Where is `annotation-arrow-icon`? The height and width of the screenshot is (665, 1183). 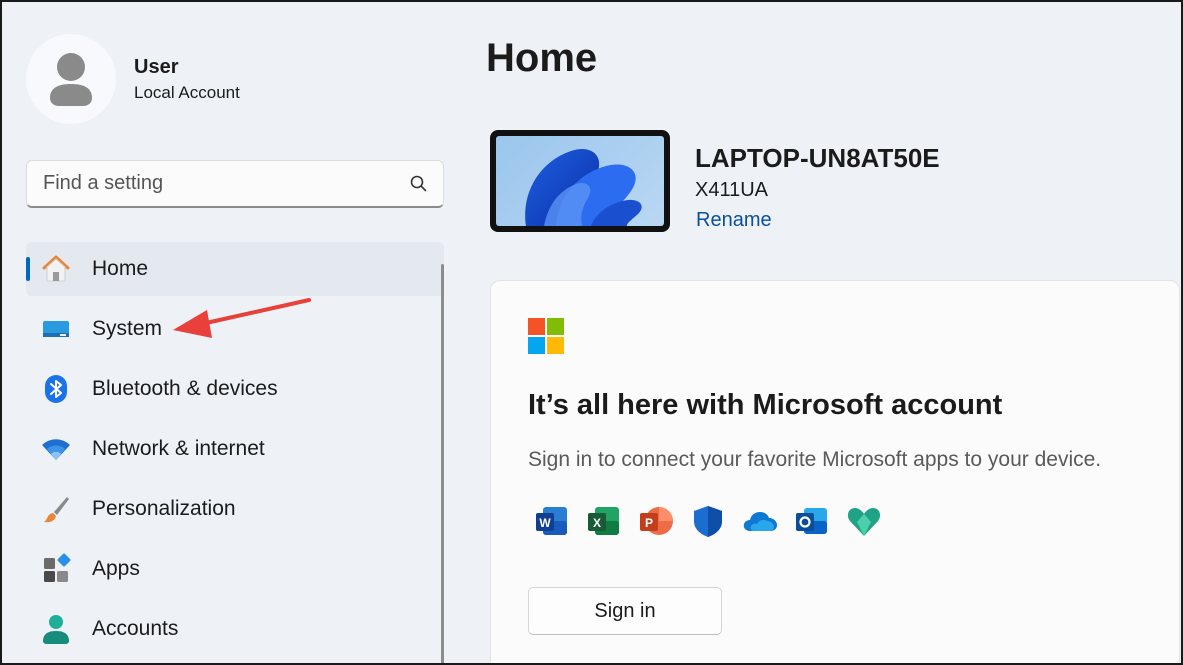
annotation-arrow-icon is located at coordinates (242, 318).